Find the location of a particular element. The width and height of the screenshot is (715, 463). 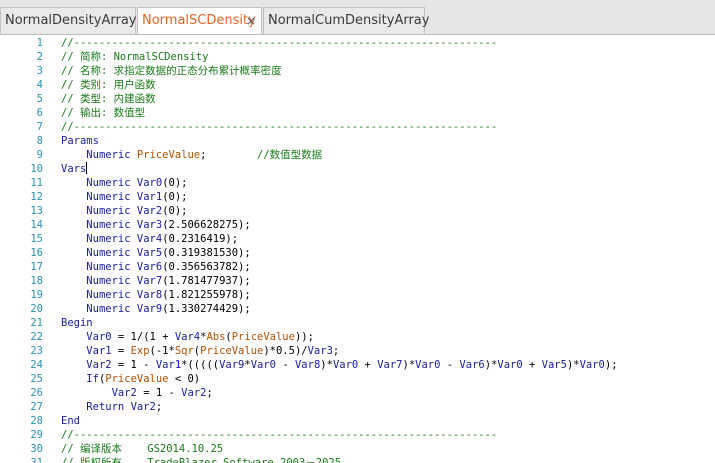

line-number: 27 is located at coordinates (36, 407).